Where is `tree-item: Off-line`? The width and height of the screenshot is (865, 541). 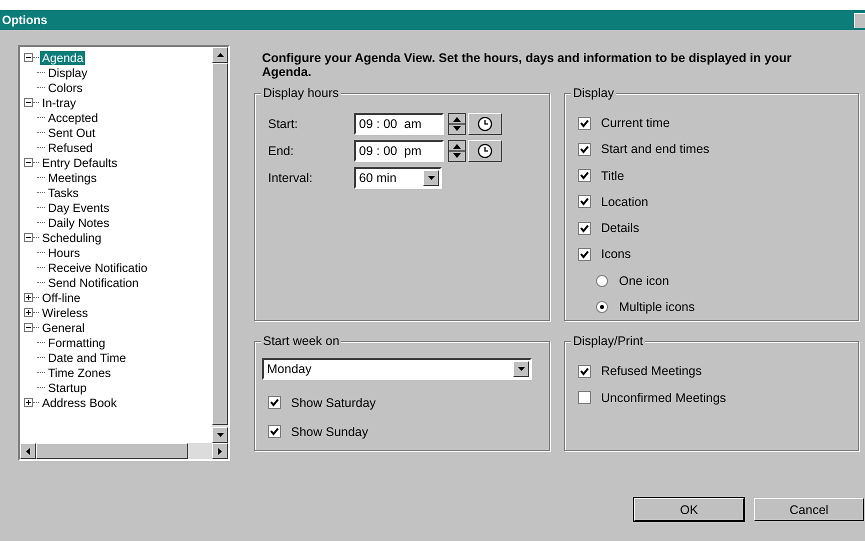
tree-item: Off-line is located at coordinates (61, 297).